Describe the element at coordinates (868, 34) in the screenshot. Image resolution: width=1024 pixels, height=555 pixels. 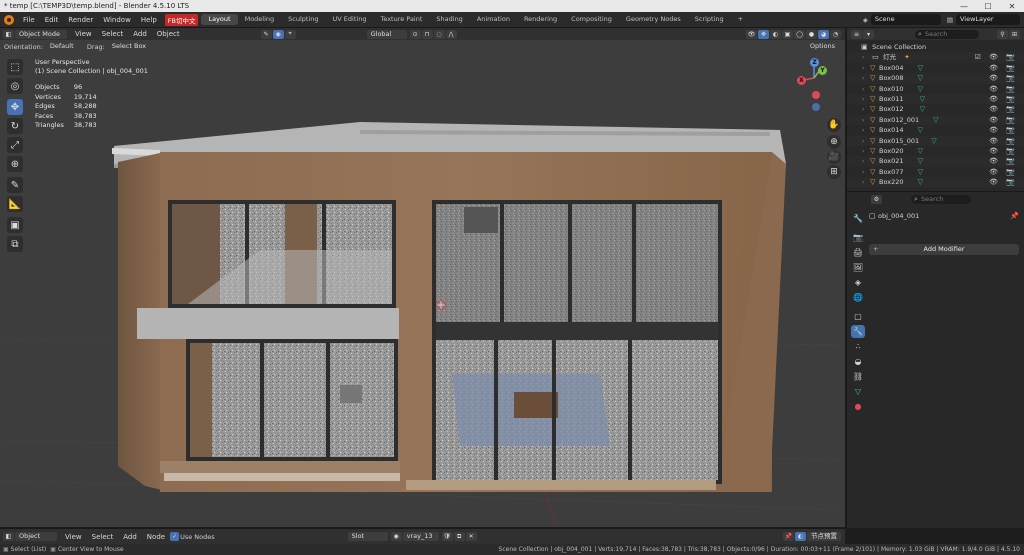
I see `outliner-display-mode-icon: ▾` at that location.